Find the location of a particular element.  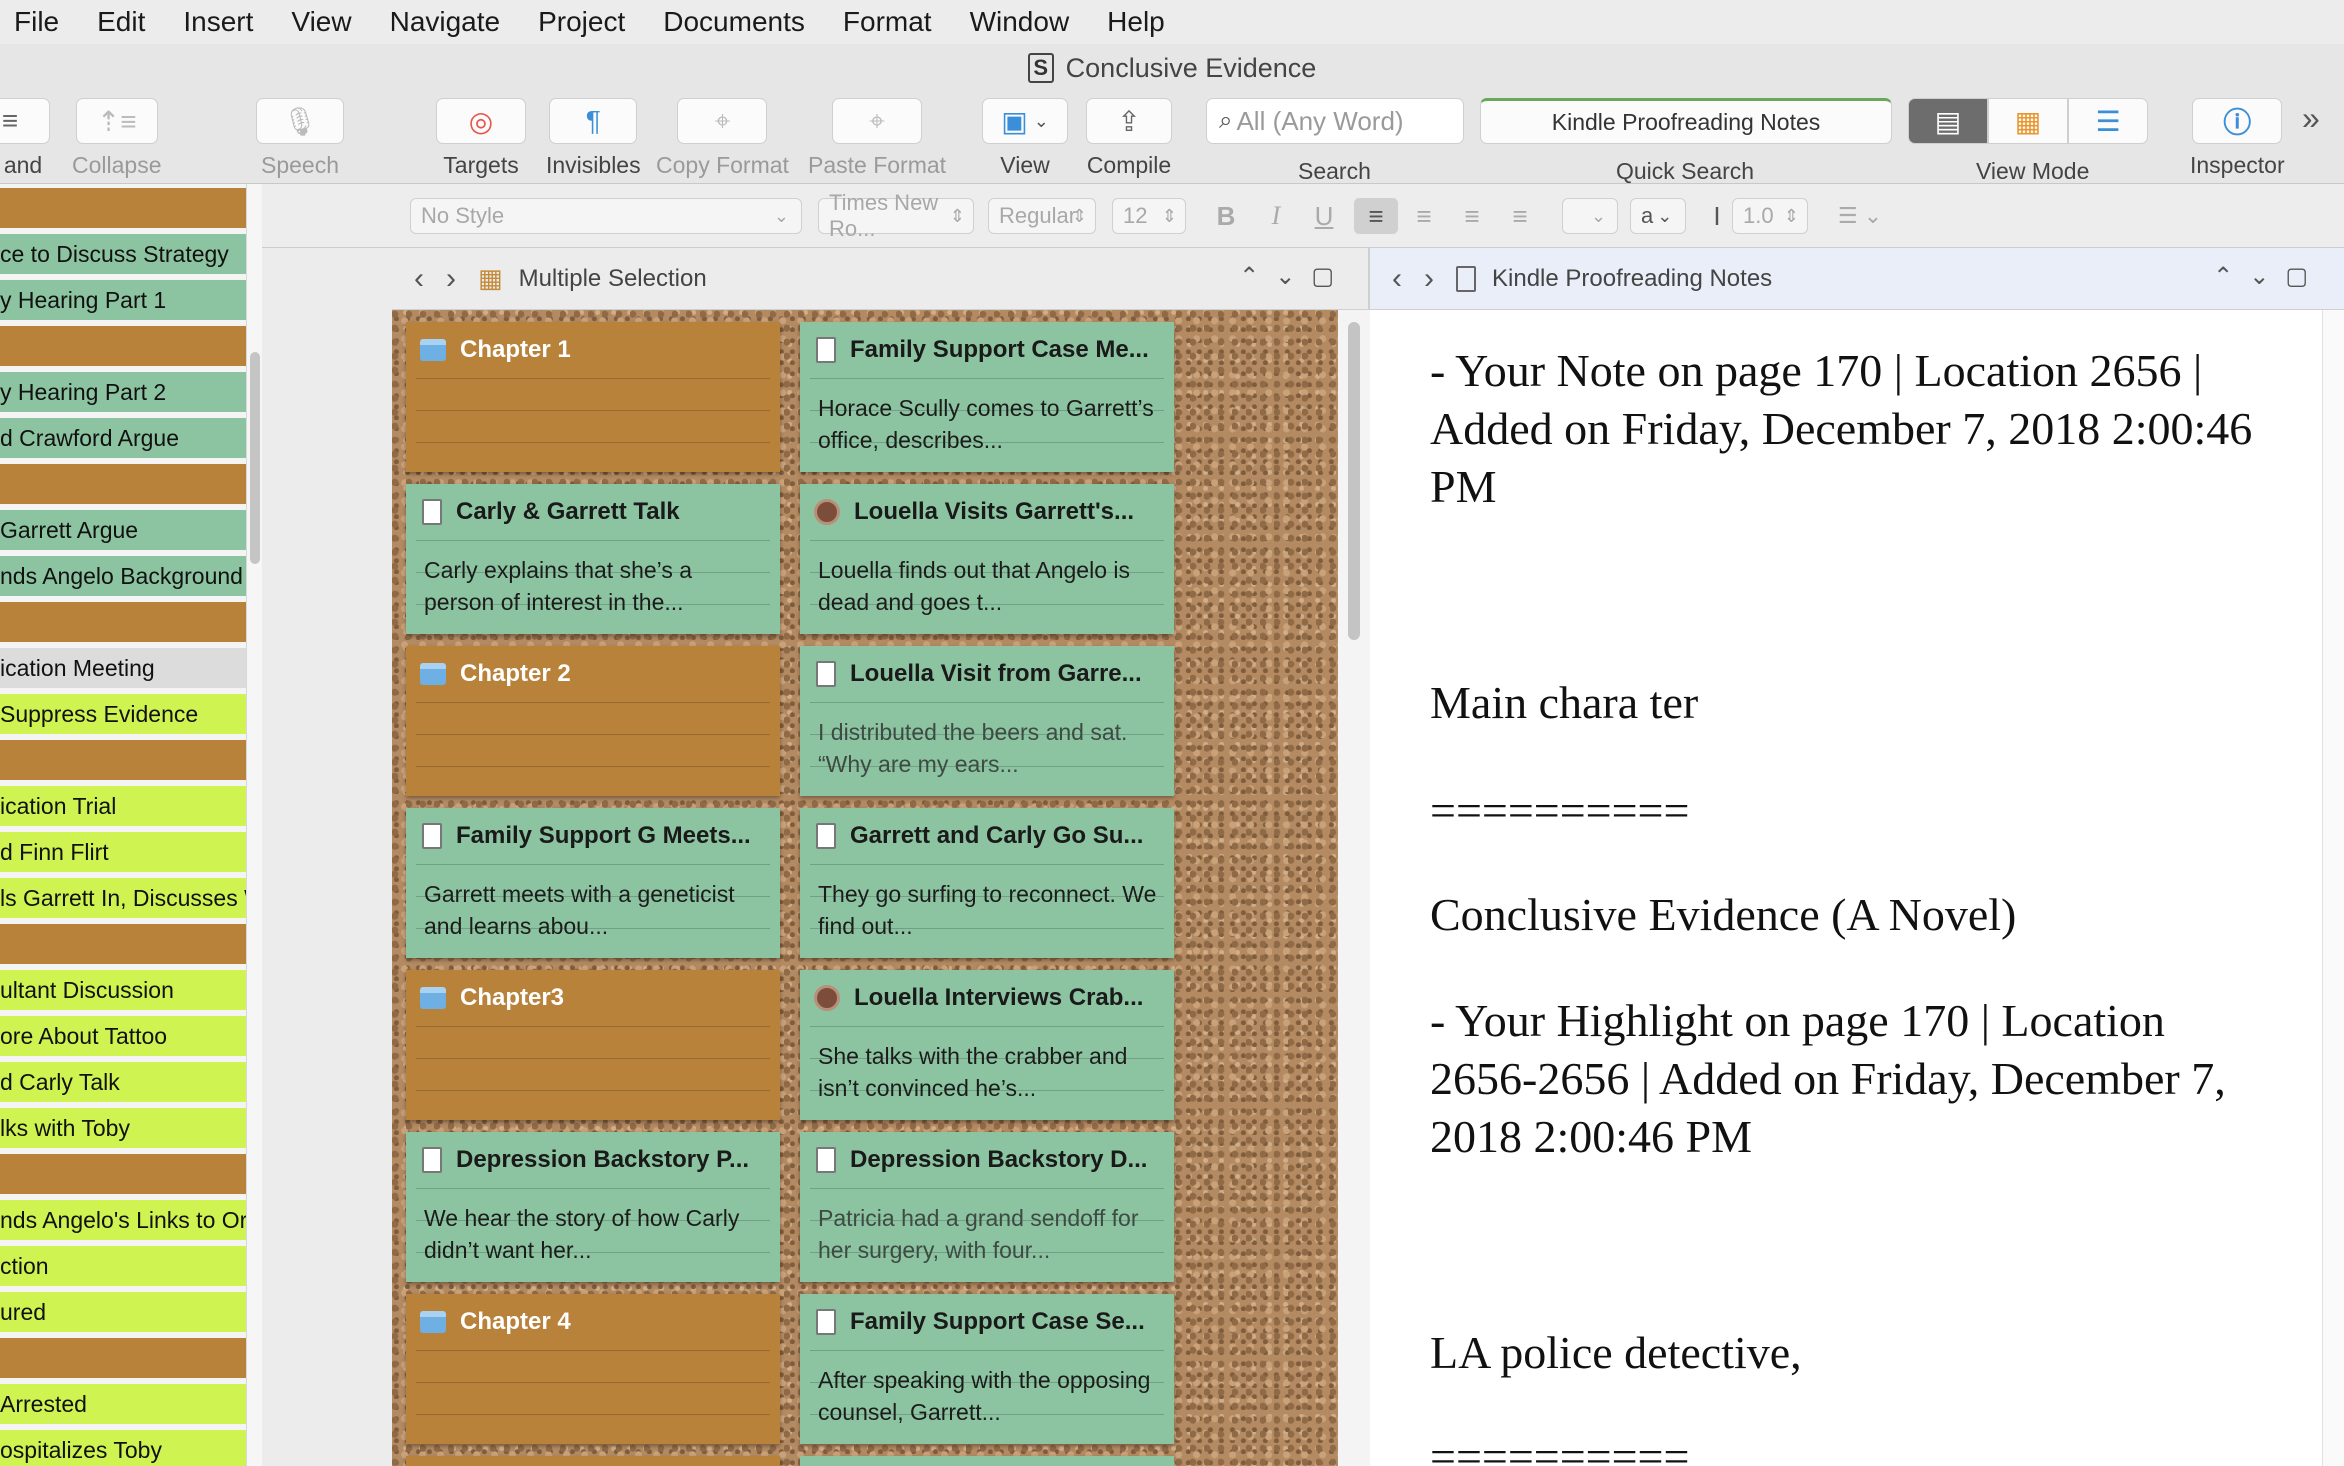

brush-paste-icon: ⌖ is located at coordinates (877, 121).